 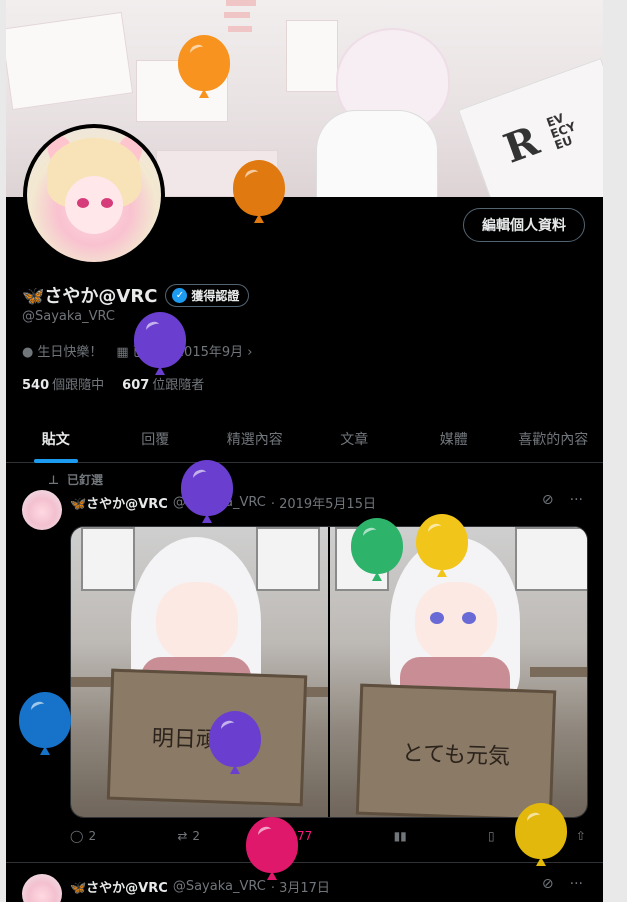 What do you see at coordinates (53, 479) in the screenshot?
I see `pin-icon: ⊥` at bounding box center [53, 479].